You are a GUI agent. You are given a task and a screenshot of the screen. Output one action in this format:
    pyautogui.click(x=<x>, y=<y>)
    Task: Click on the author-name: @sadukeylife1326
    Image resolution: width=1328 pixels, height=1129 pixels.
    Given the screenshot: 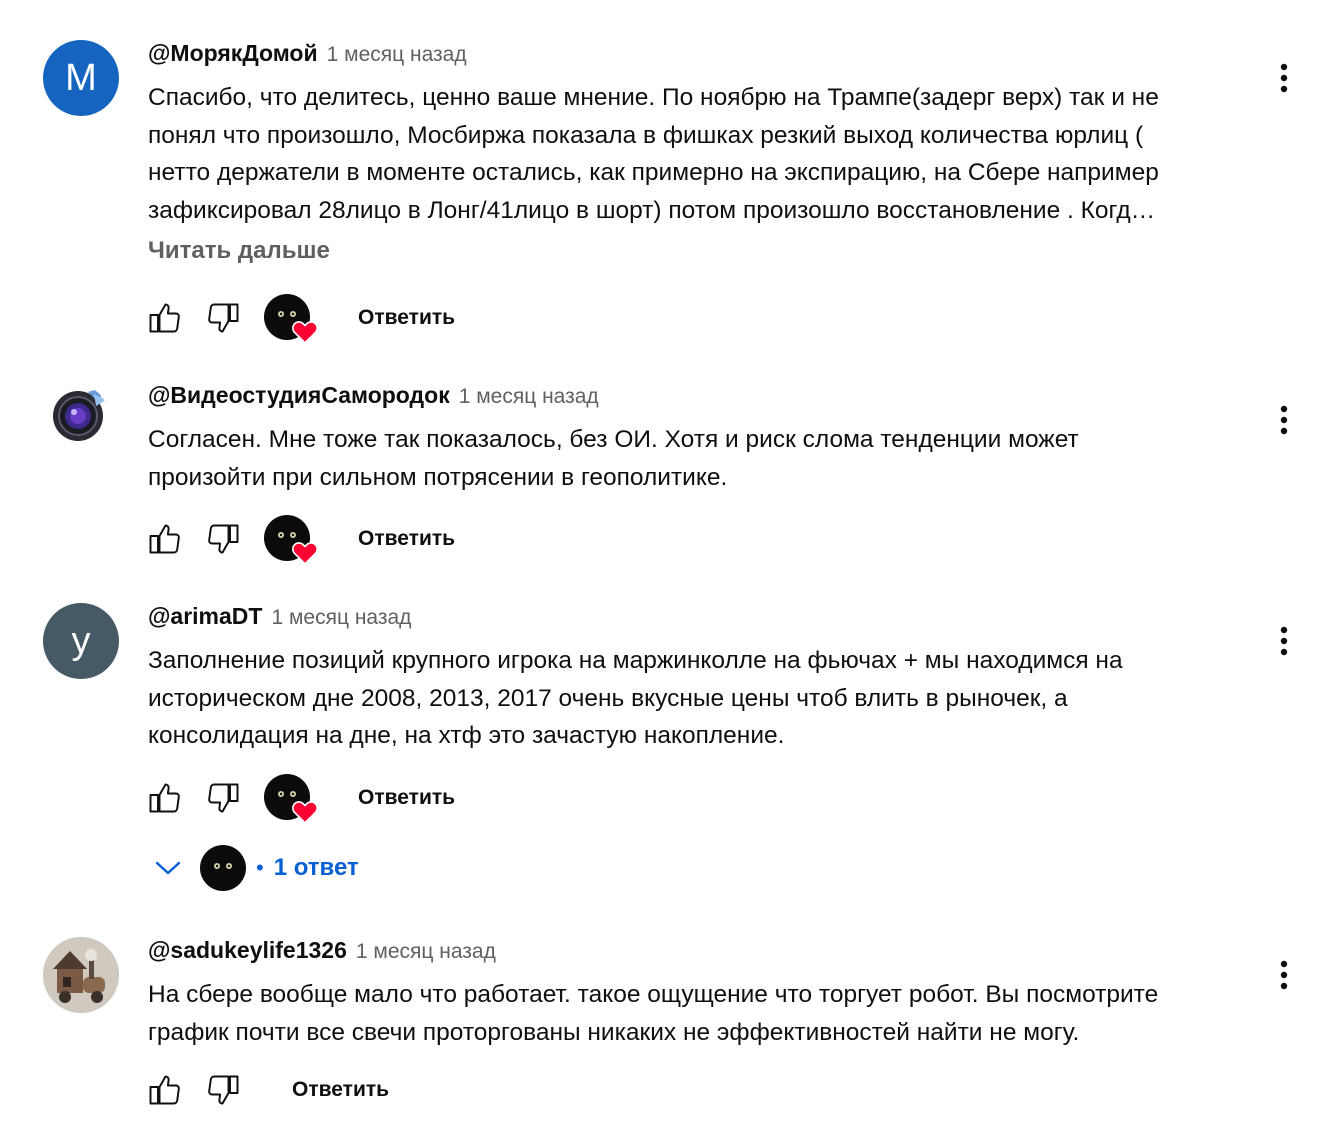 What is the action you would take?
    pyautogui.click(x=247, y=950)
    